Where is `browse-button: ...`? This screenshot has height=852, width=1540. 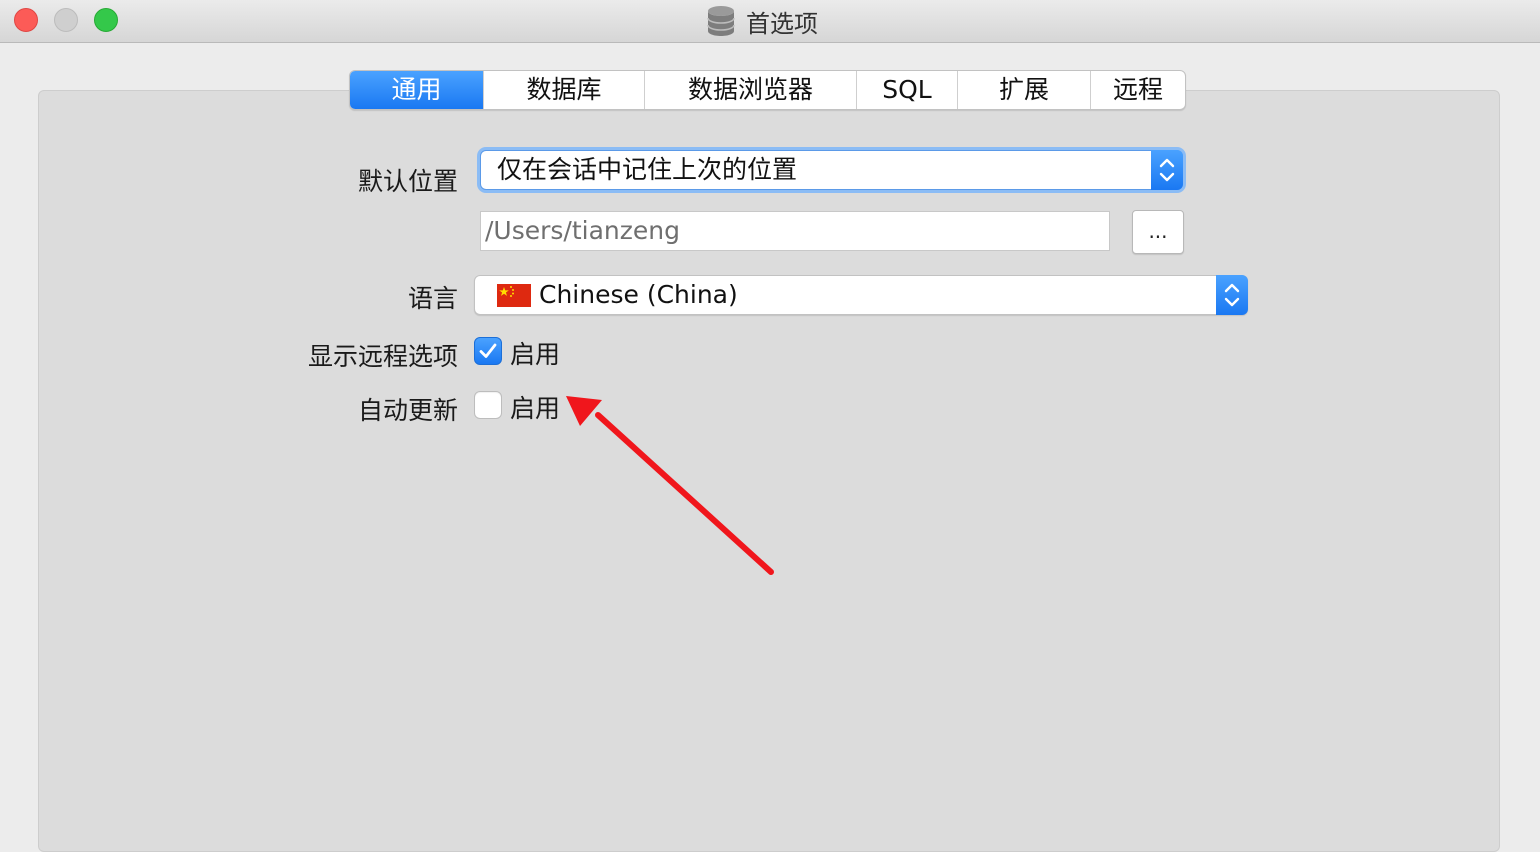 browse-button: ... is located at coordinates (1158, 232).